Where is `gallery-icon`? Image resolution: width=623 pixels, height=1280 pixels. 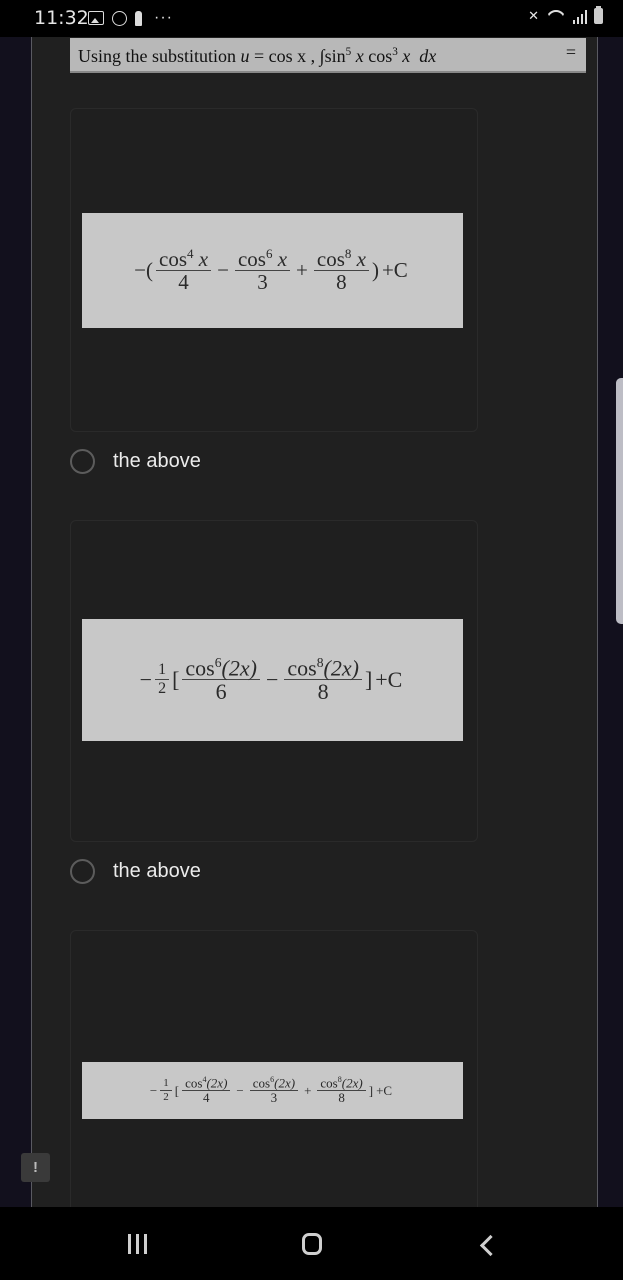
gallery-icon is located at coordinates (96, 18).